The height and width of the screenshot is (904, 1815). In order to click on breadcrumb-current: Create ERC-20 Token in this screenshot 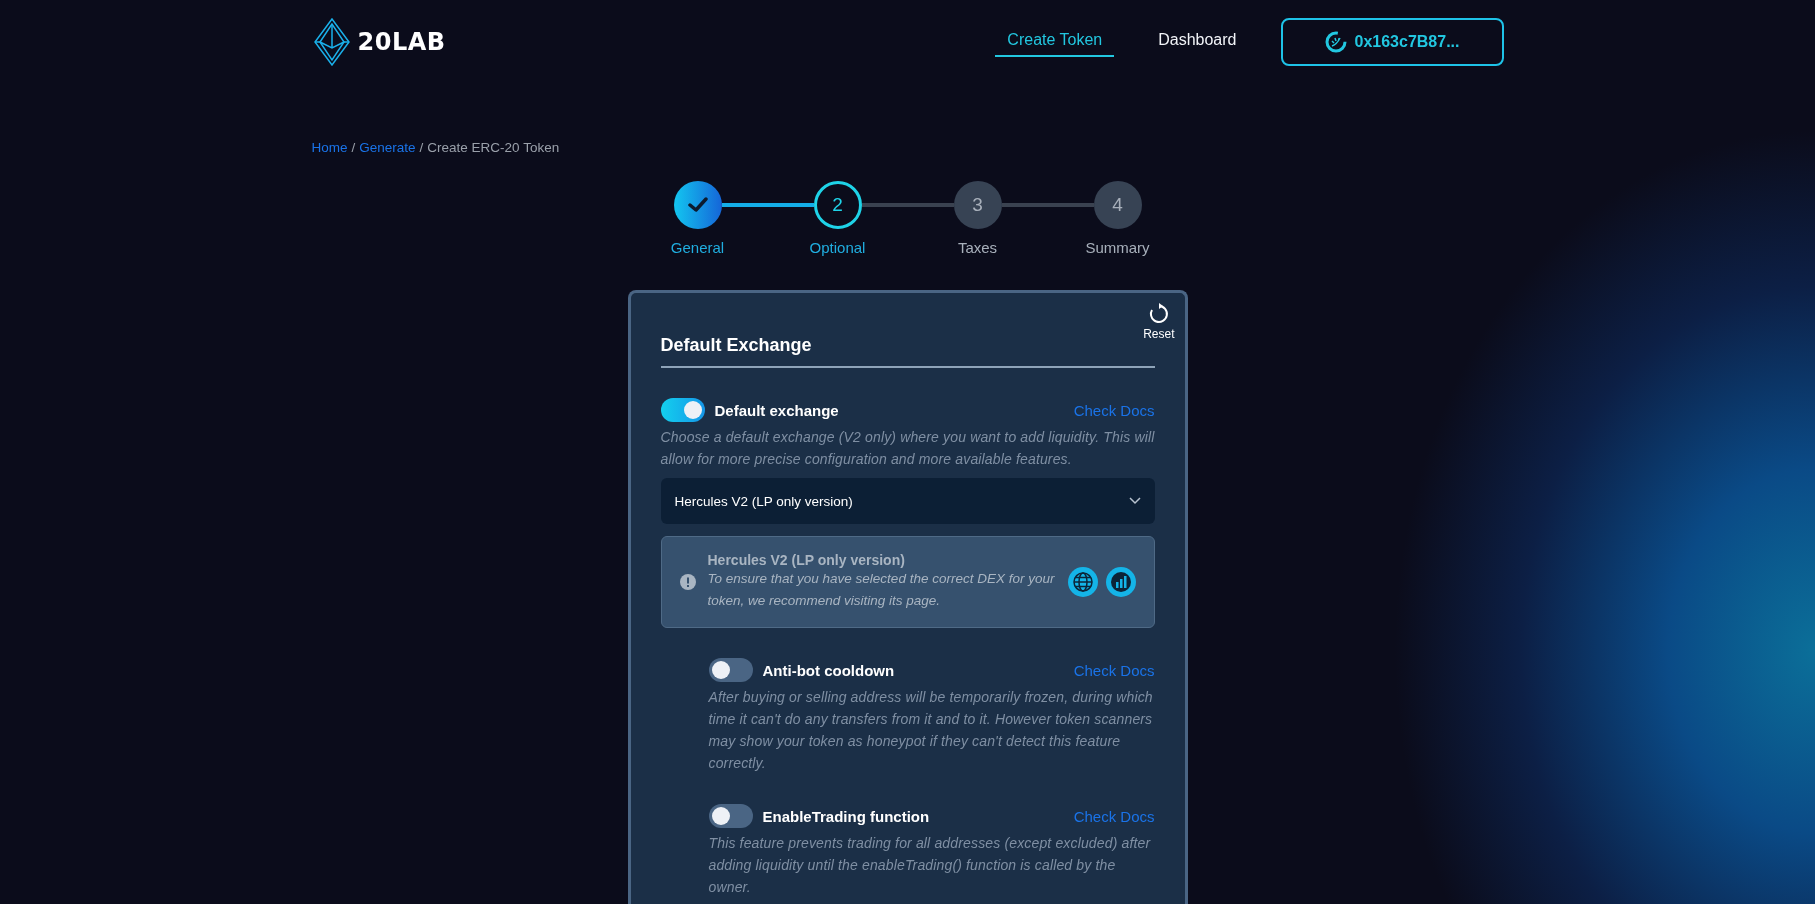, I will do `click(493, 147)`.